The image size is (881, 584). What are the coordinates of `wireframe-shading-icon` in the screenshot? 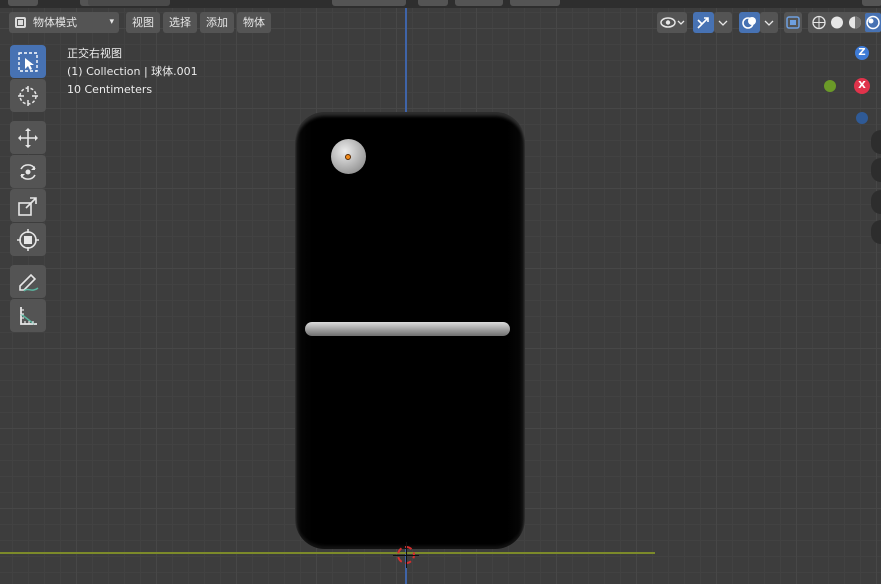 It's located at (819, 22).